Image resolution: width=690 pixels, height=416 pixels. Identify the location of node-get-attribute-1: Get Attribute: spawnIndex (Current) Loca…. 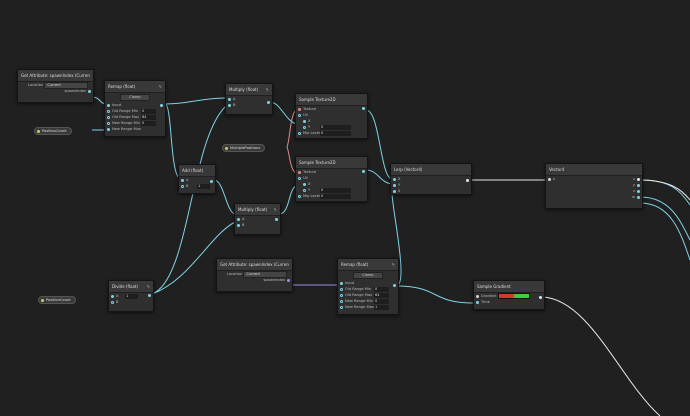
(55, 86).